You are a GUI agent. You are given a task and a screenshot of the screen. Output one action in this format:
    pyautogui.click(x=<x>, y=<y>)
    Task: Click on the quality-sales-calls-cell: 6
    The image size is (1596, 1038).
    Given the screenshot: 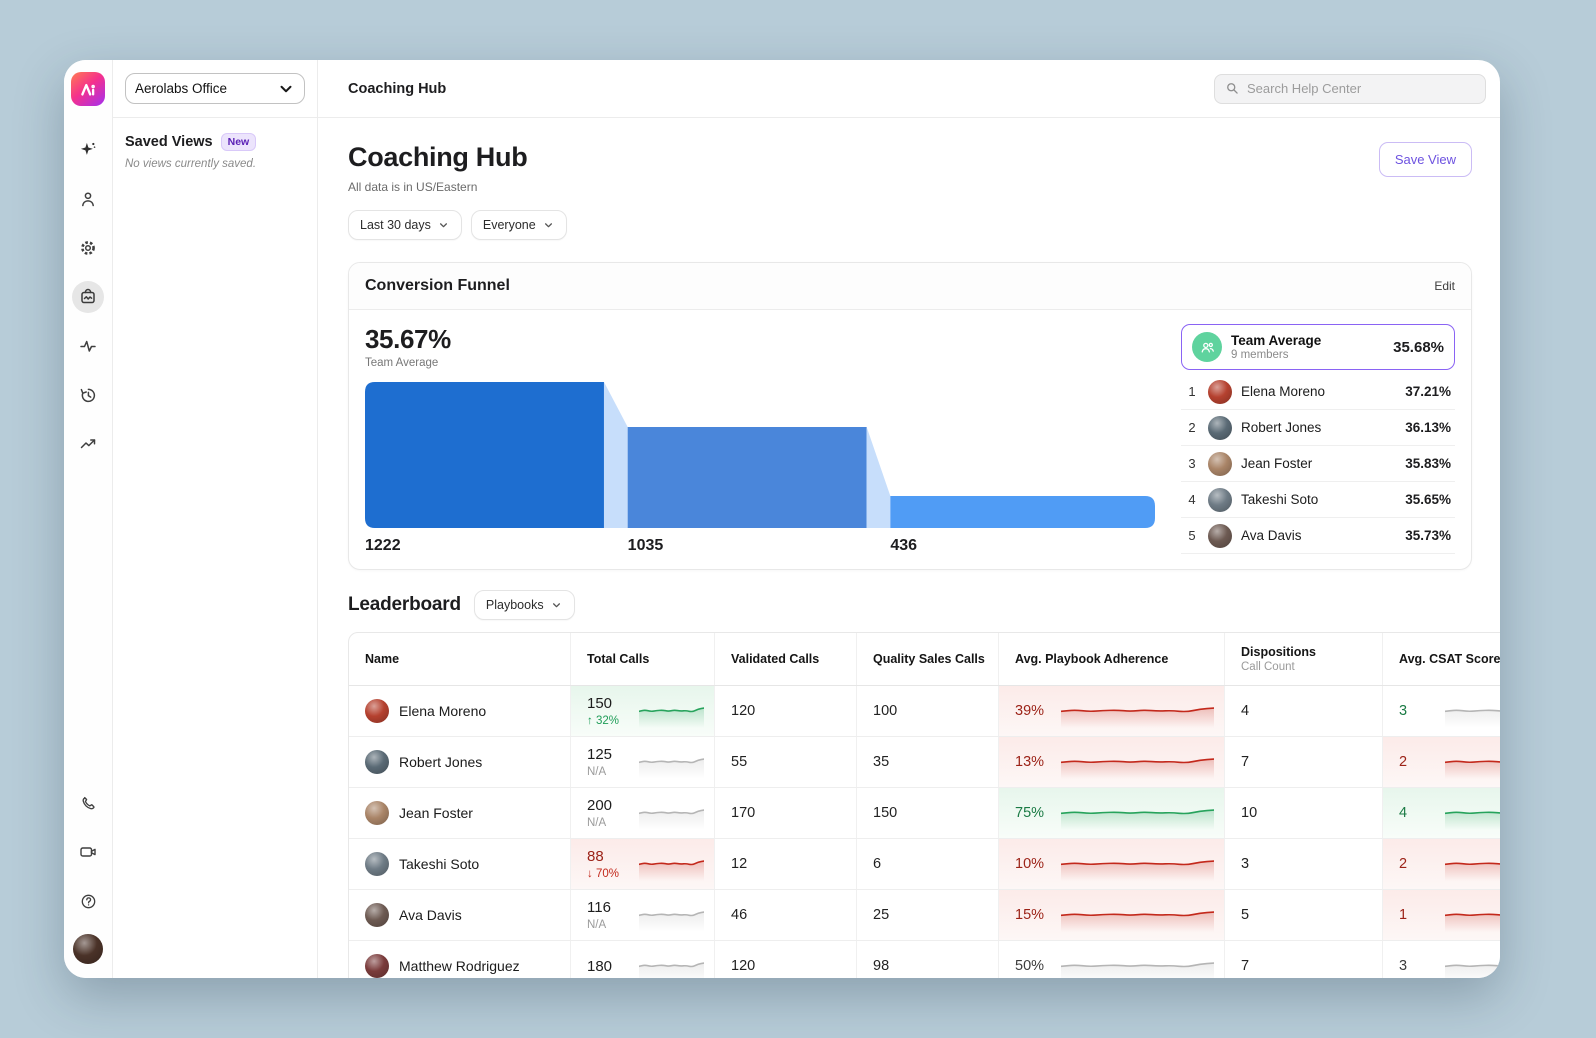 What is the action you would take?
    pyautogui.click(x=928, y=864)
    